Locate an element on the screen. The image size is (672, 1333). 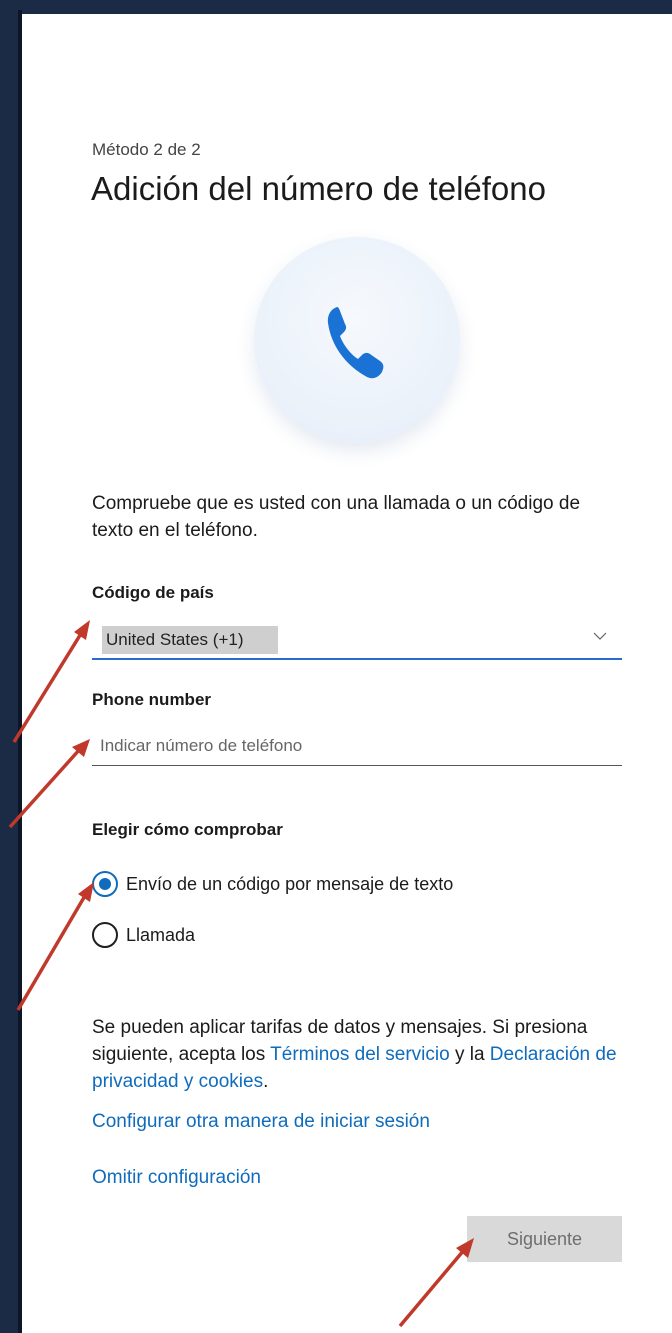
radio-unselected-icon is located at coordinates (105, 935).